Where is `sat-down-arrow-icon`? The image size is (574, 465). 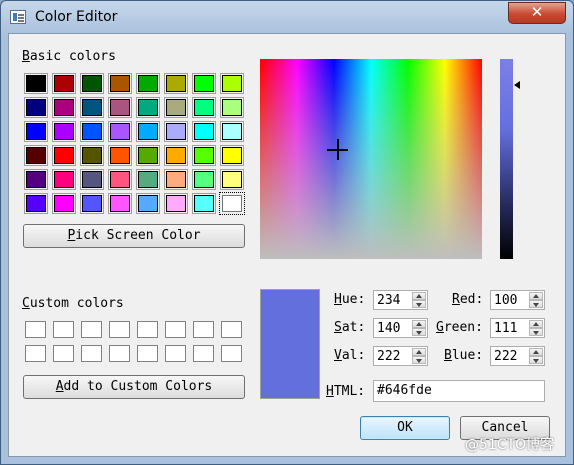
sat-down-arrow-icon is located at coordinates (419, 332).